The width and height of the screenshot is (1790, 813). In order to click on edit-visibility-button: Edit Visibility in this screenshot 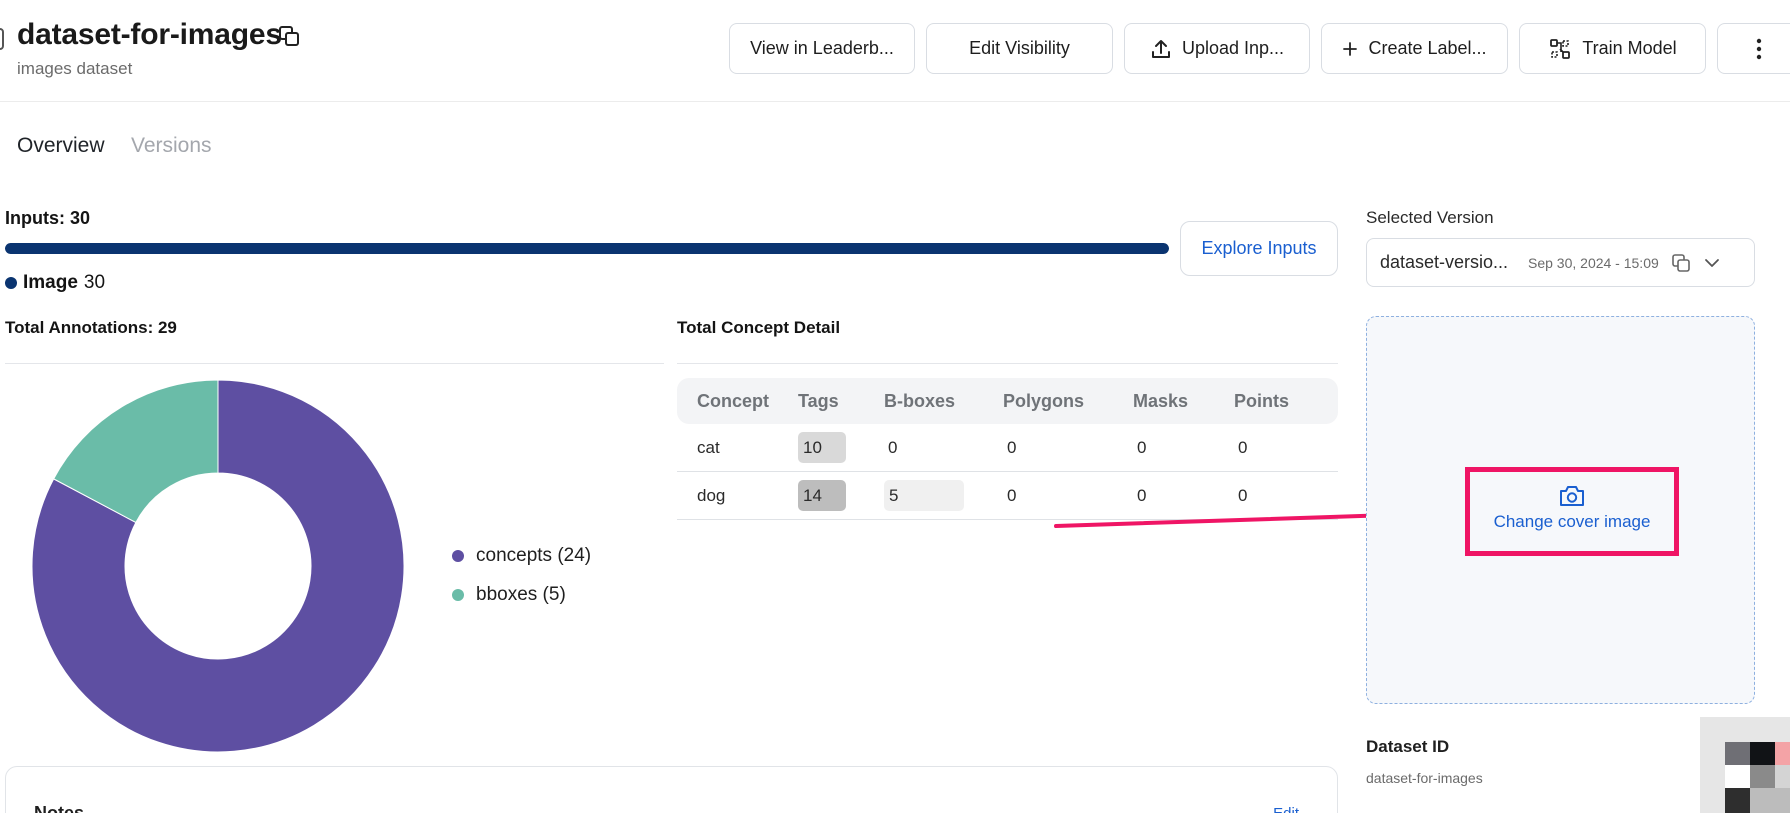, I will do `click(1019, 48)`.